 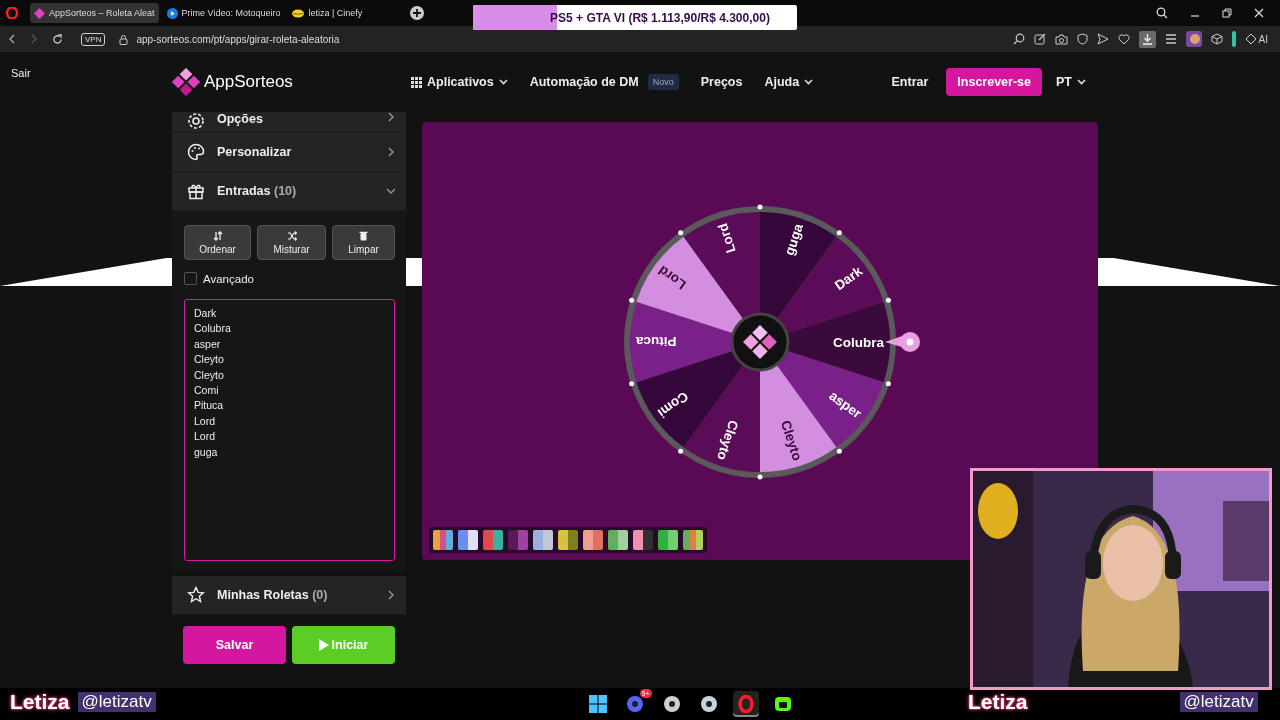 What do you see at coordinates (1061, 39) in the screenshot?
I see `camera-icon` at bounding box center [1061, 39].